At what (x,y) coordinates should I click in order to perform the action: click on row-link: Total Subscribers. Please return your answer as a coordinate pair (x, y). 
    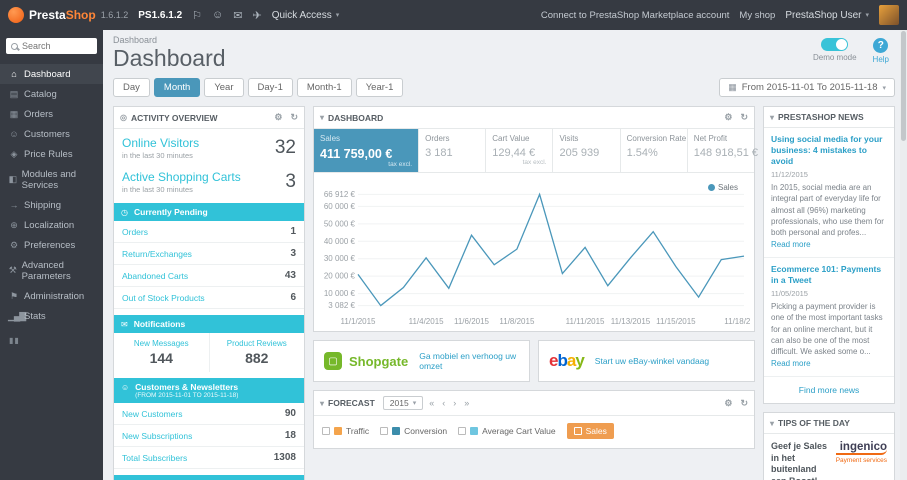
    Looking at the image, I should click on (154, 458).